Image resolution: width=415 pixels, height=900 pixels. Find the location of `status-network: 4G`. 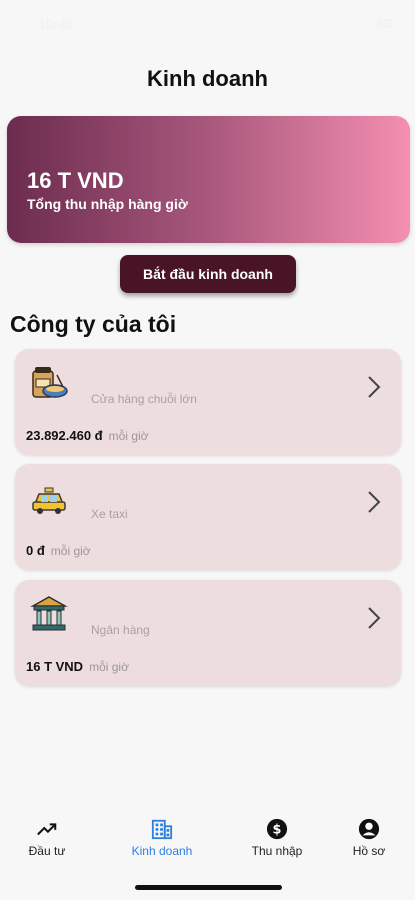

status-network: 4G is located at coordinates (384, 23).